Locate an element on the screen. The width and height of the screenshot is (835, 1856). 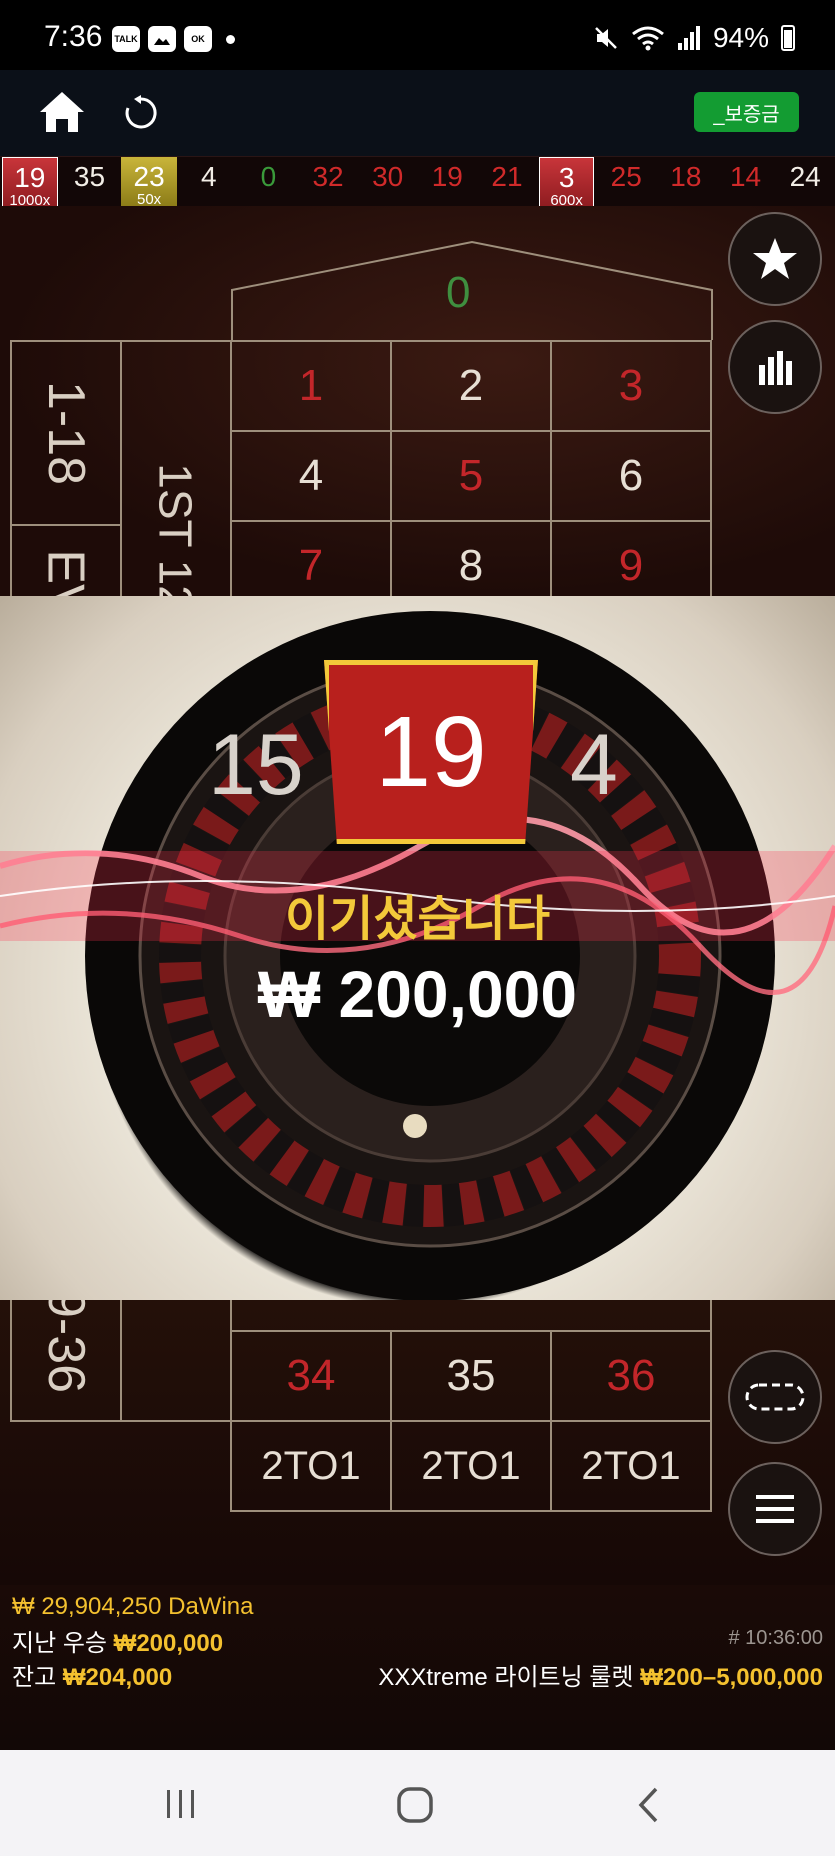
wifi-icon is located at coordinates (648, 38).